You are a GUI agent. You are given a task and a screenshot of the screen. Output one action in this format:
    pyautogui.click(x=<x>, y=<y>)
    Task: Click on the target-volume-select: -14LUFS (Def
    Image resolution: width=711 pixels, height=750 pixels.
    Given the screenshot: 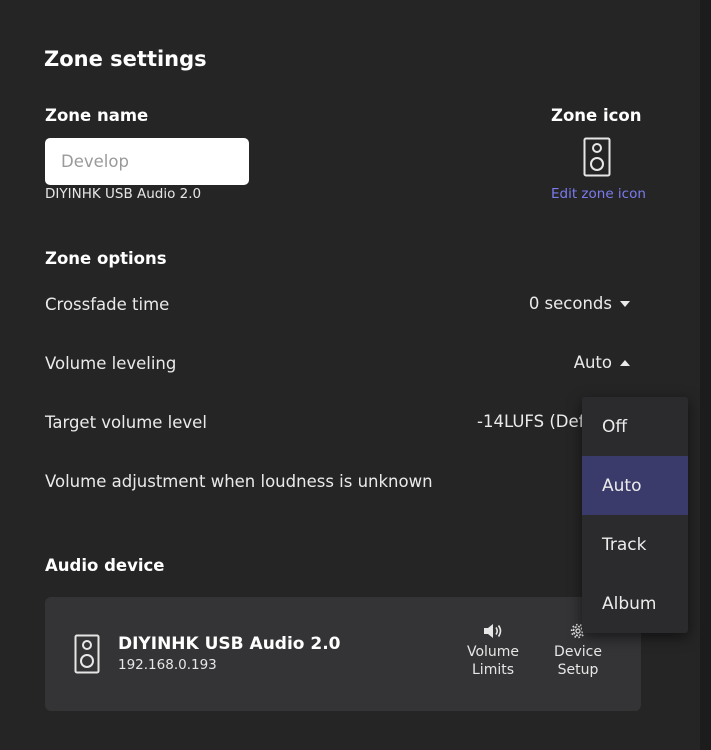 What is the action you would take?
    pyautogui.click(x=530, y=421)
    